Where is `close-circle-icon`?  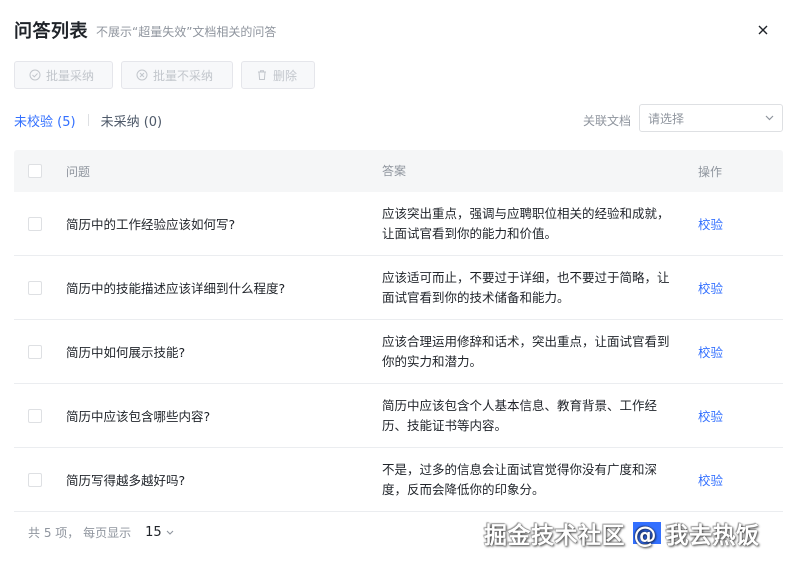
close-circle-icon is located at coordinates (142, 75).